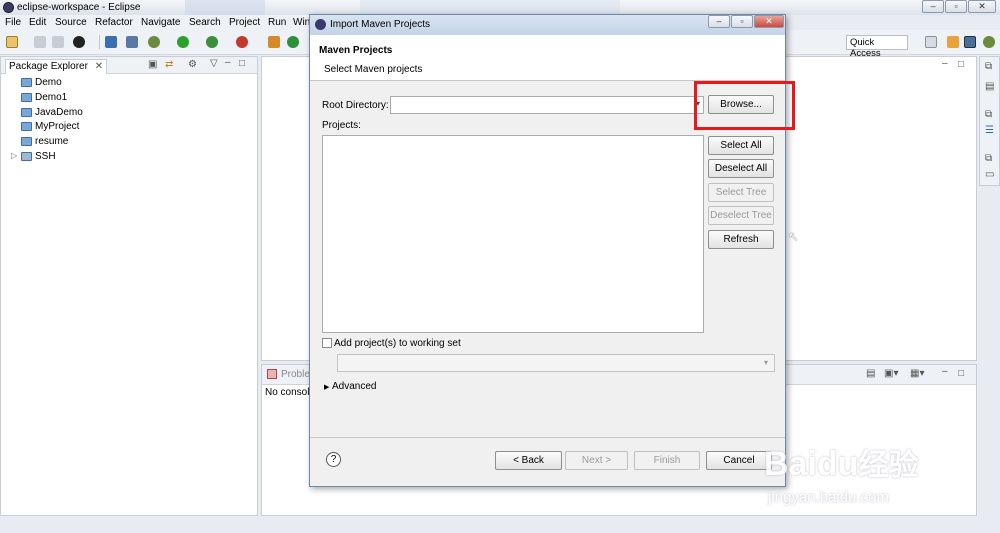 The height and width of the screenshot is (533, 1000). What do you see at coordinates (354, 386) in the screenshot?
I see `advanced-section: Advanced` at bounding box center [354, 386].